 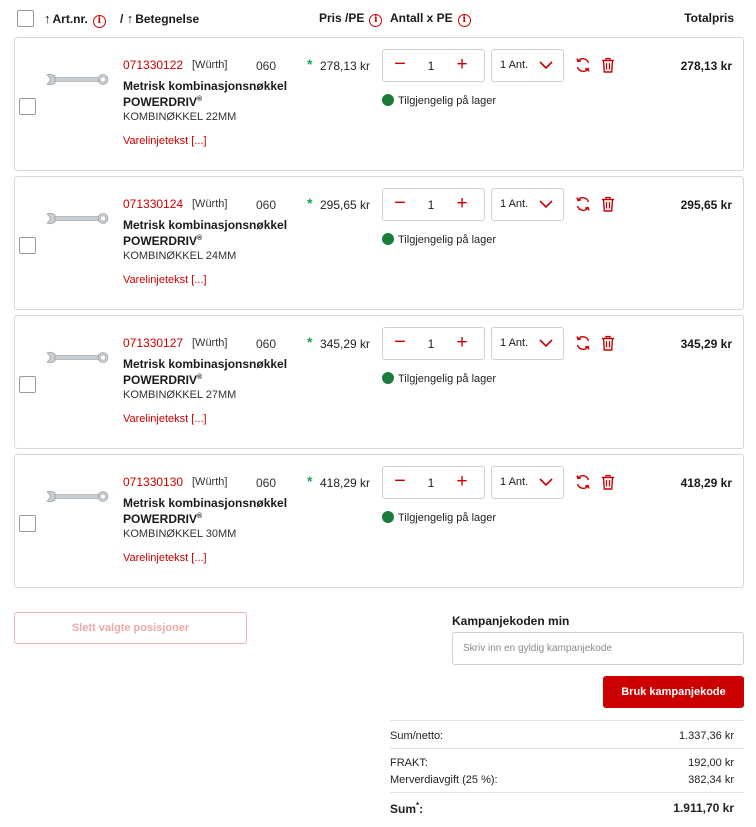 I want to click on campaign-code-input, so click(x=598, y=648).